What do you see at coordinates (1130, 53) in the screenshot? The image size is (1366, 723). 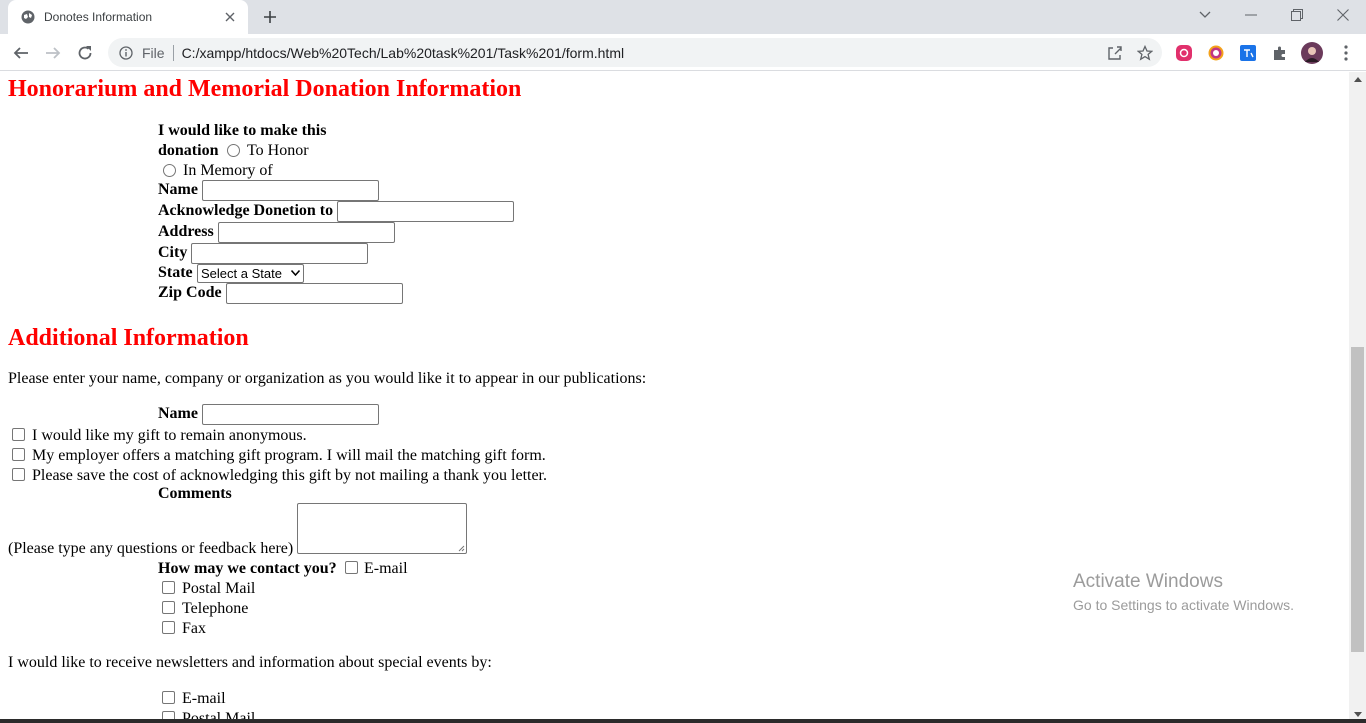 I see `omnibox-actions` at bounding box center [1130, 53].